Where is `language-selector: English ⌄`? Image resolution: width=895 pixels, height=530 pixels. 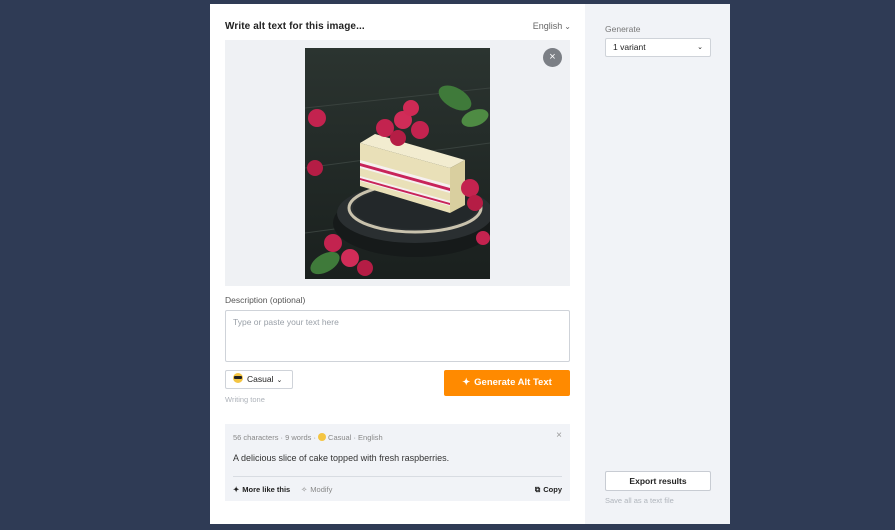
language-selector: English ⌄ is located at coordinates (552, 26).